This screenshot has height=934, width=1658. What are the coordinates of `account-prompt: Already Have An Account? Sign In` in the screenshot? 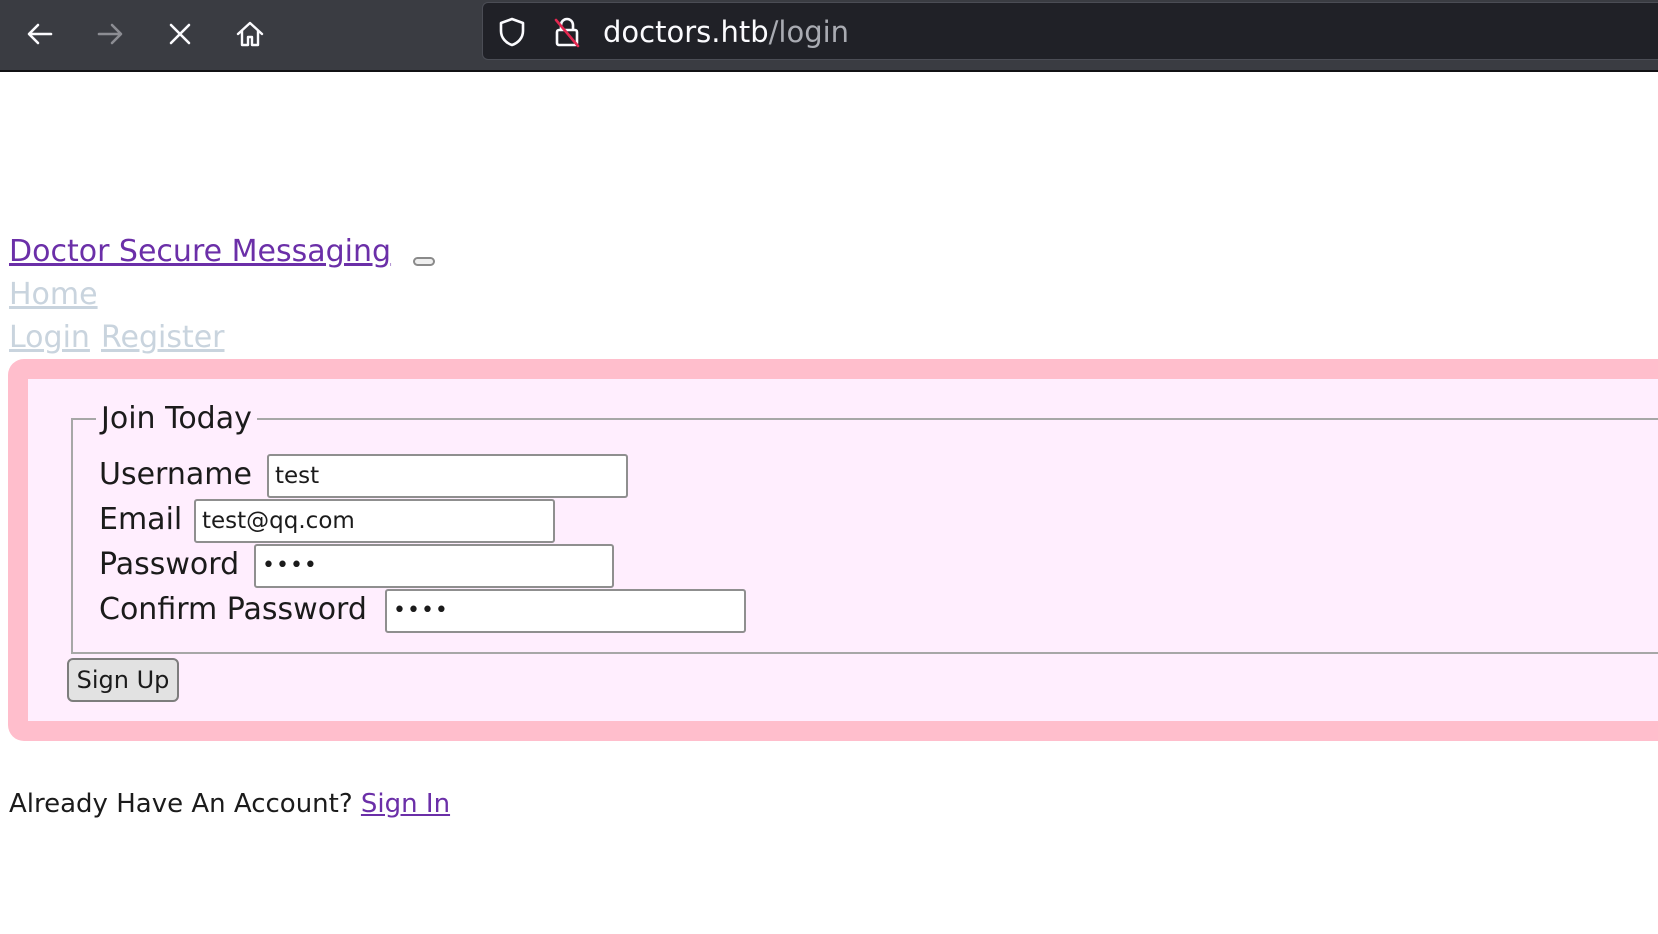 It's located at (229, 804).